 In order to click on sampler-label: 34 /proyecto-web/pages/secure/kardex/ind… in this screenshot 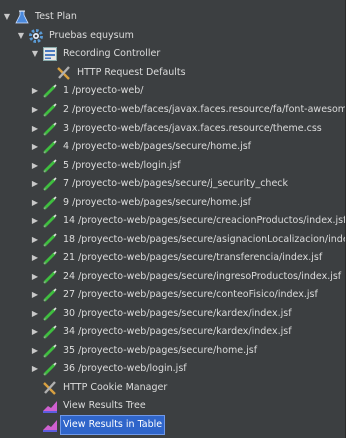, I will do `click(177, 331)`.